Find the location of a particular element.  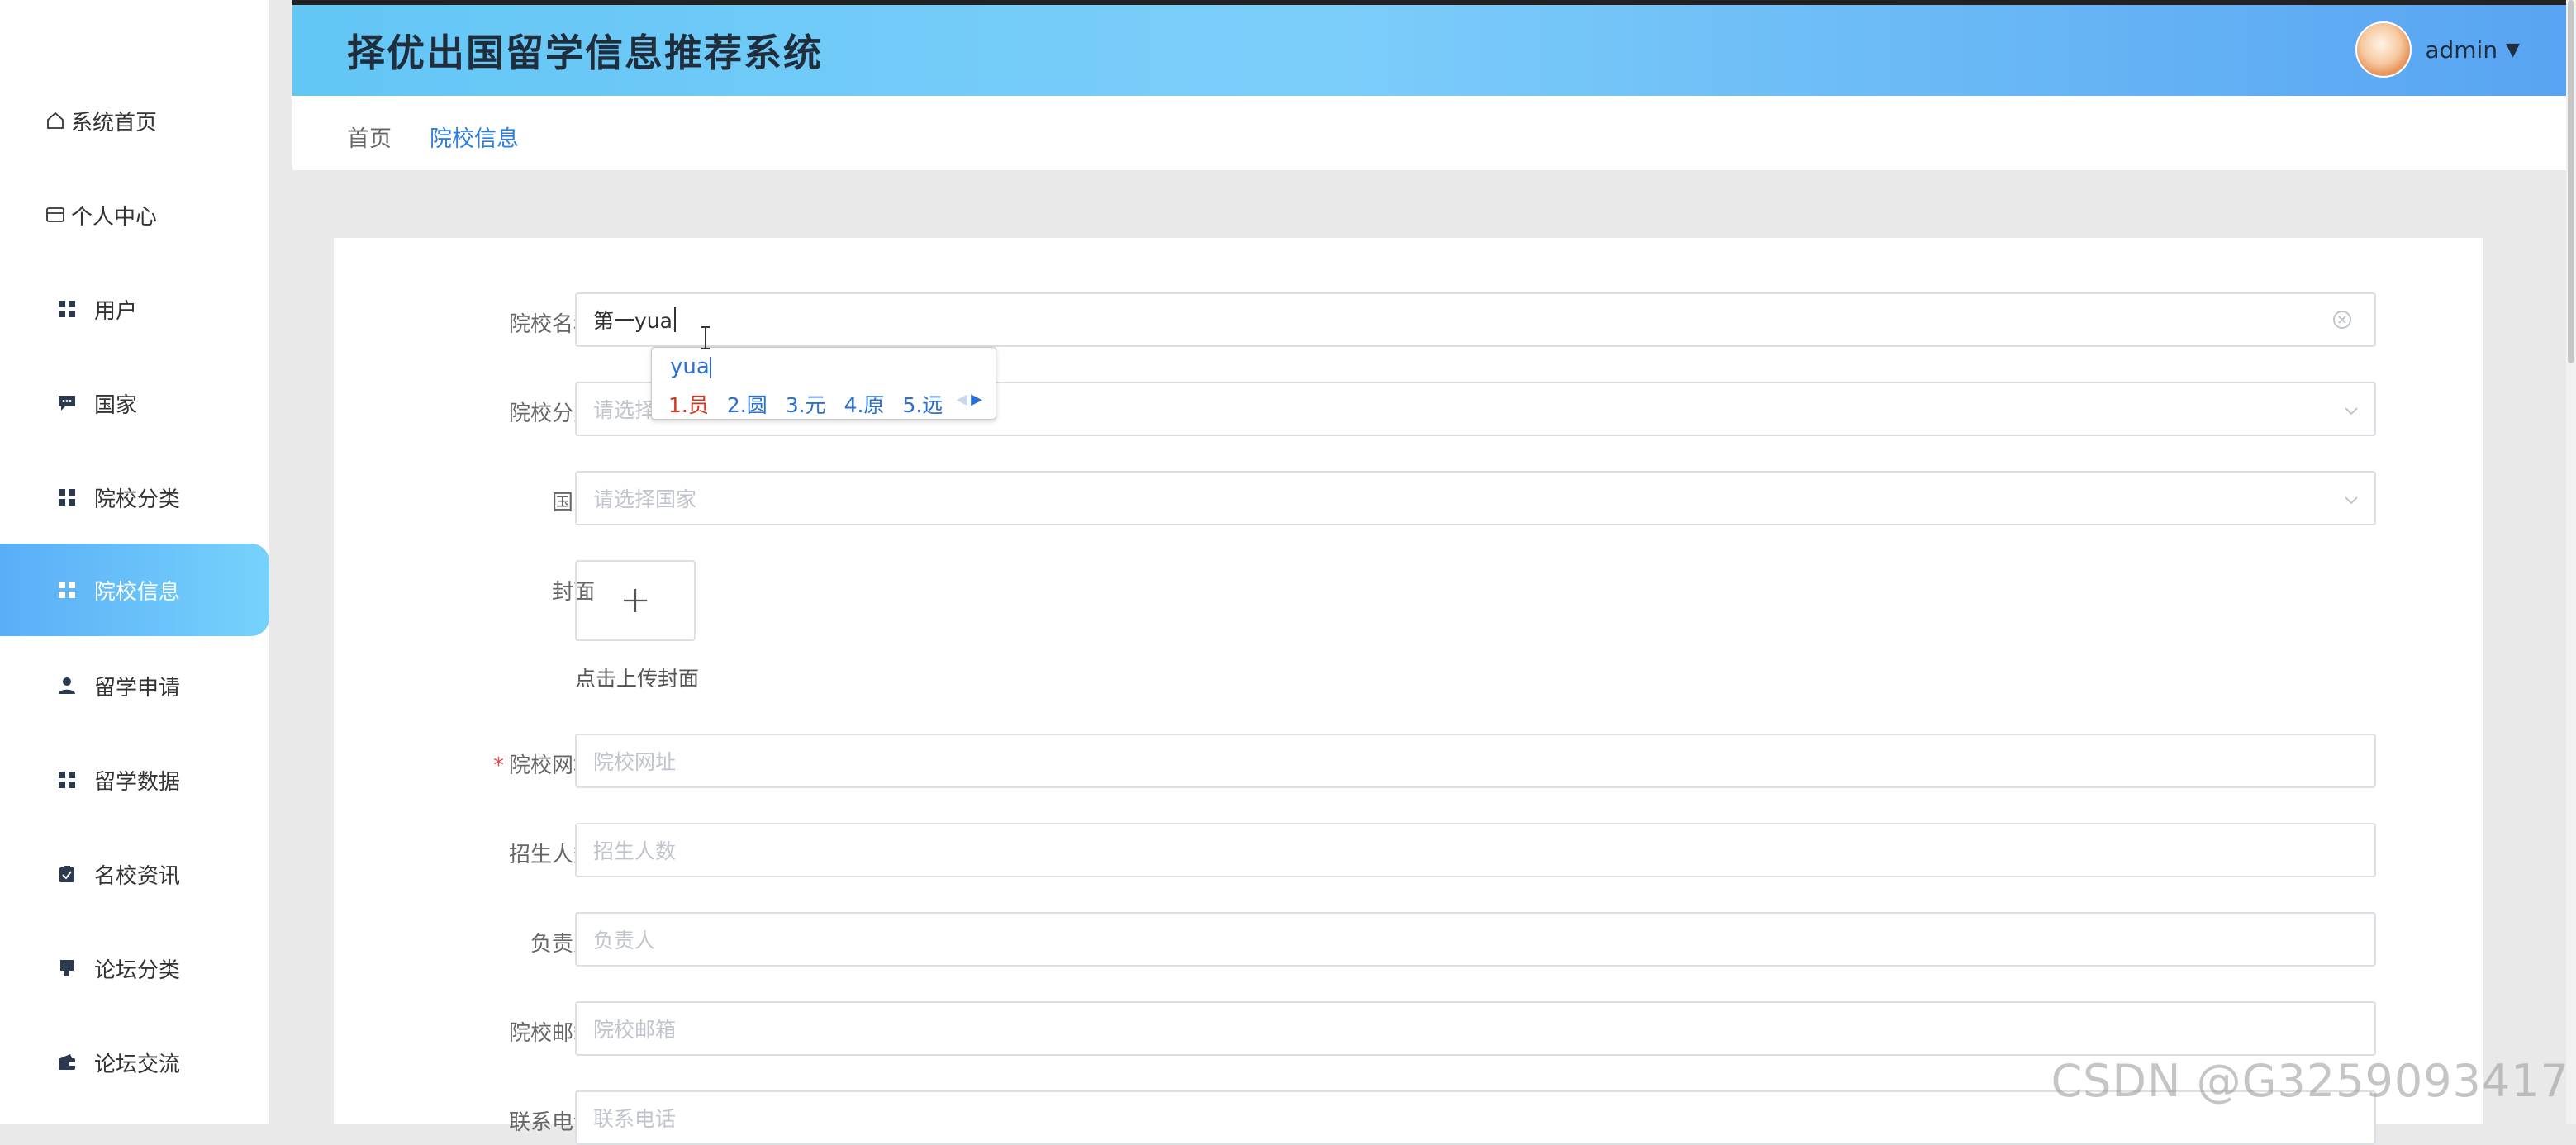

user-name: admin is located at coordinates (2461, 50).